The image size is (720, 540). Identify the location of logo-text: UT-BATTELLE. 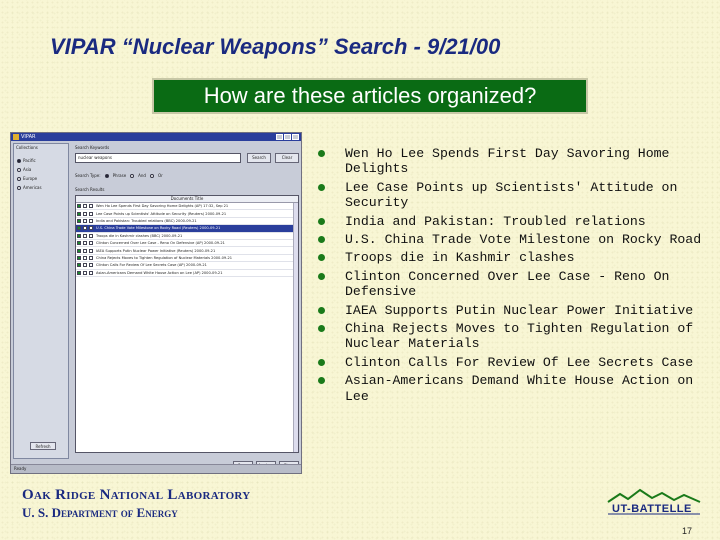
(652, 509).